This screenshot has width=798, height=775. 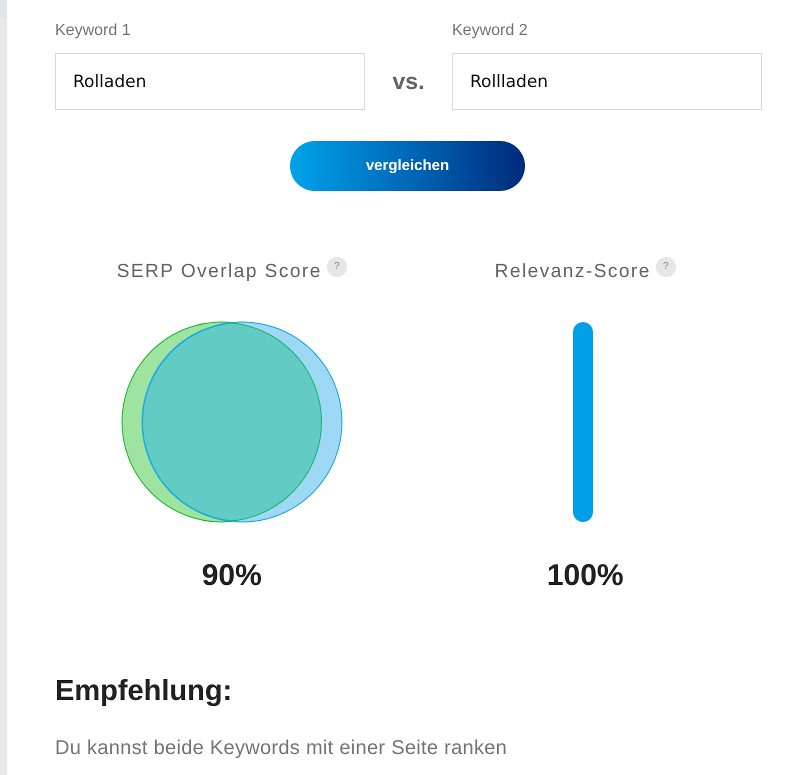 I want to click on score-value: 90%, so click(x=232, y=576).